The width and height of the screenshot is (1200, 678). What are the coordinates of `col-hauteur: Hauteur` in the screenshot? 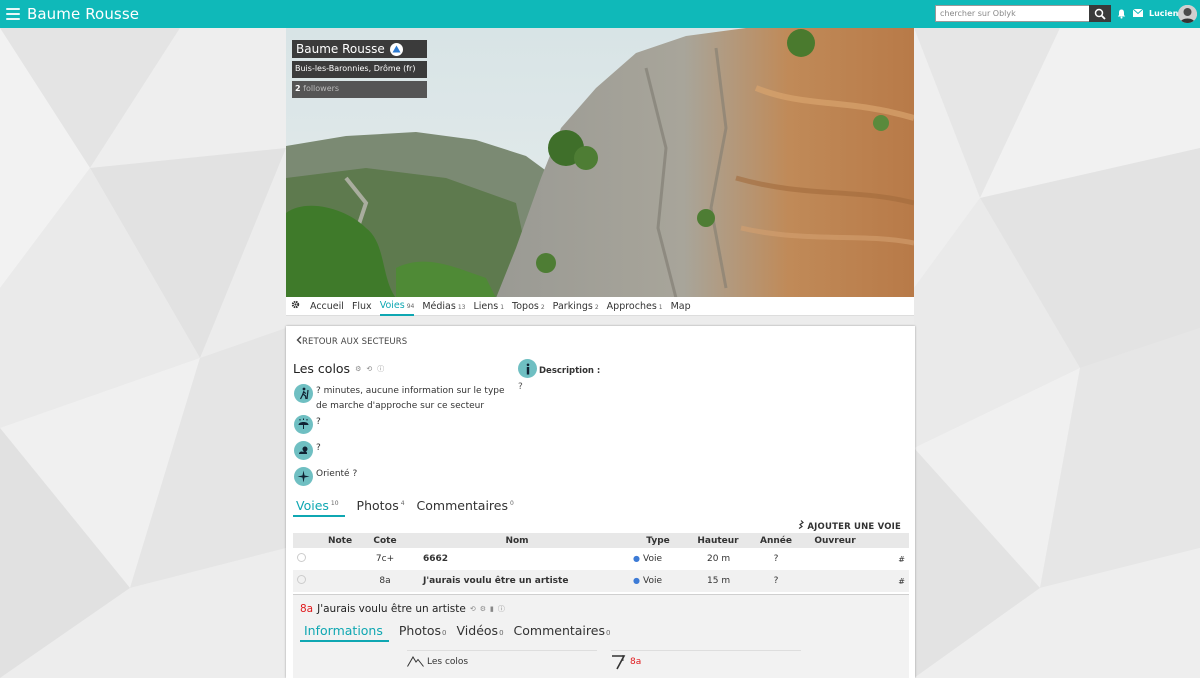 It's located at (718, 540).